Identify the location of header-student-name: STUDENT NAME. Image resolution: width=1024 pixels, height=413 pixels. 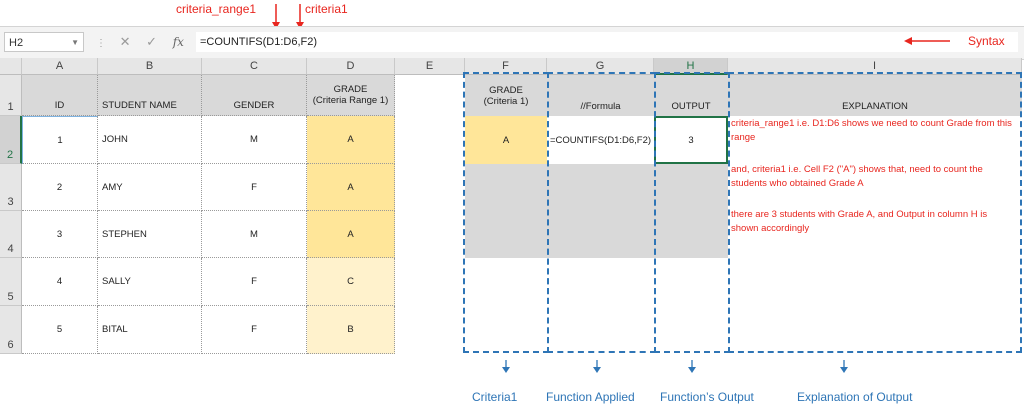
(150, 95).